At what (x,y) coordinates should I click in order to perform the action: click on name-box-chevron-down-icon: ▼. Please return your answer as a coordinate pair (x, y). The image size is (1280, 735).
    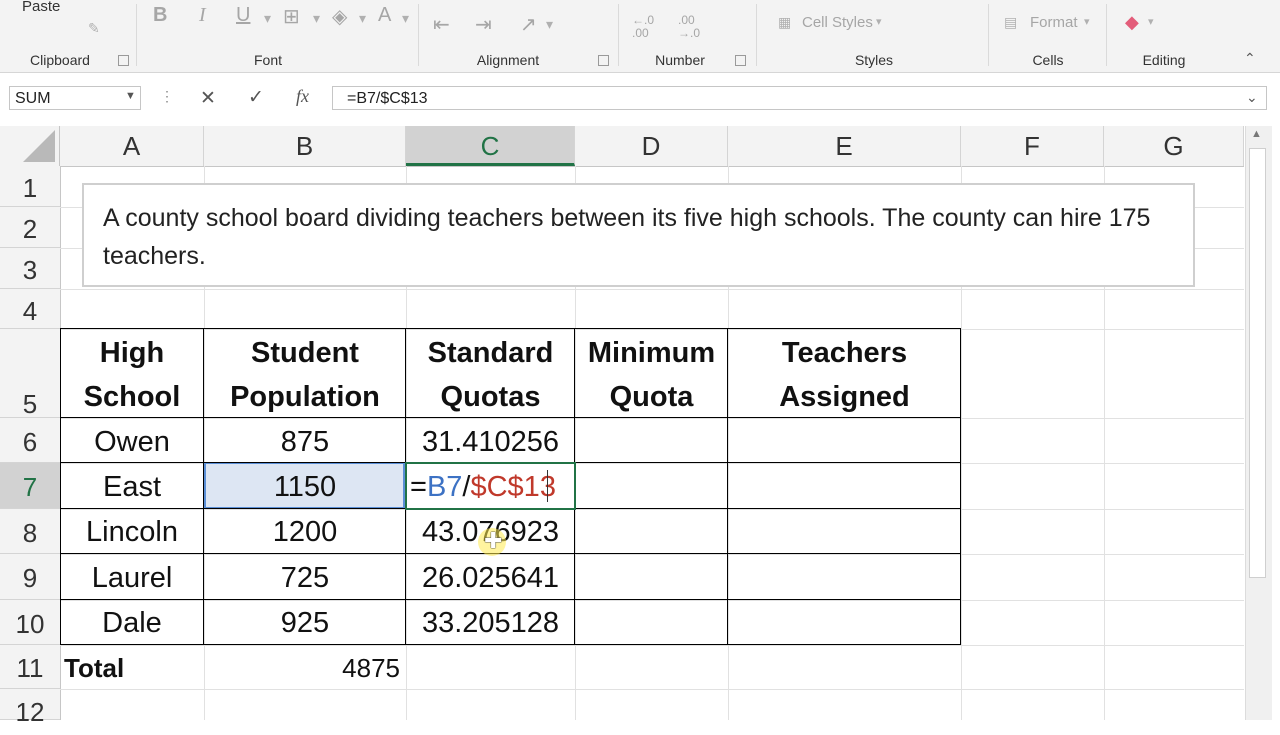
    Looking at the image, I should click on (130, 96).